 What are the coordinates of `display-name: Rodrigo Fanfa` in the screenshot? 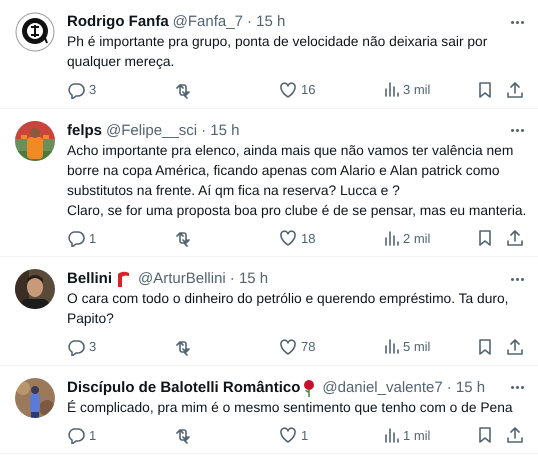 It's located at (118, 22).